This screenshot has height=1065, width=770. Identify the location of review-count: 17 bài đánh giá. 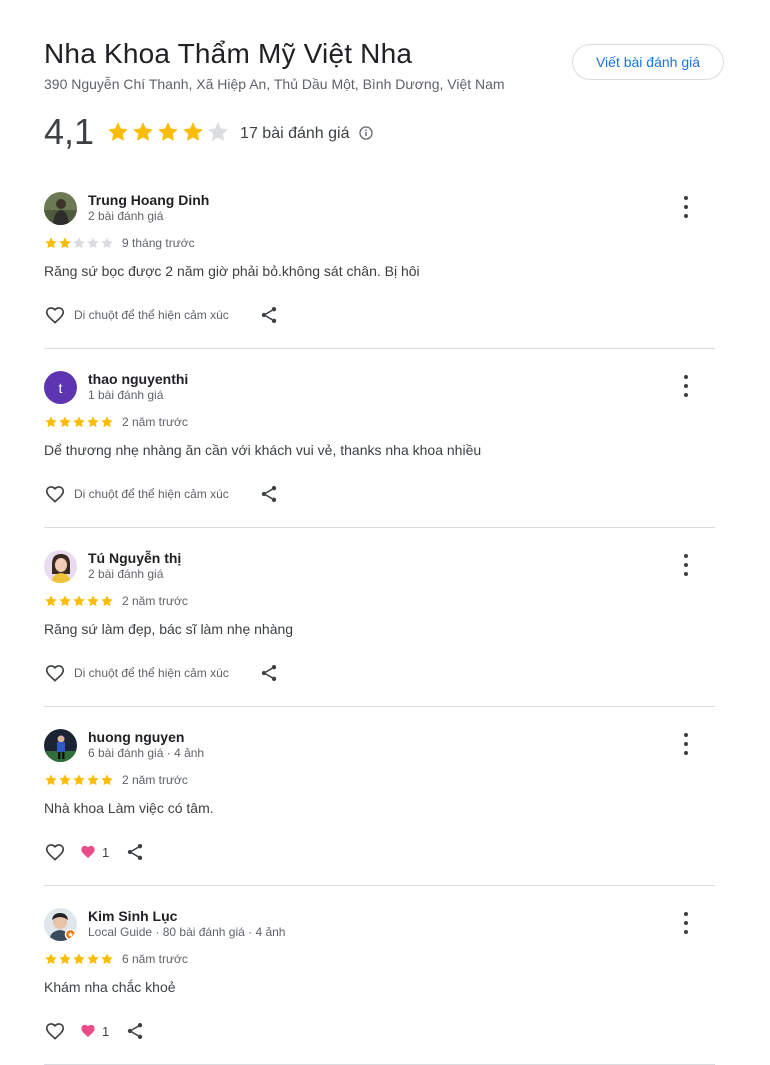
(295, 133).